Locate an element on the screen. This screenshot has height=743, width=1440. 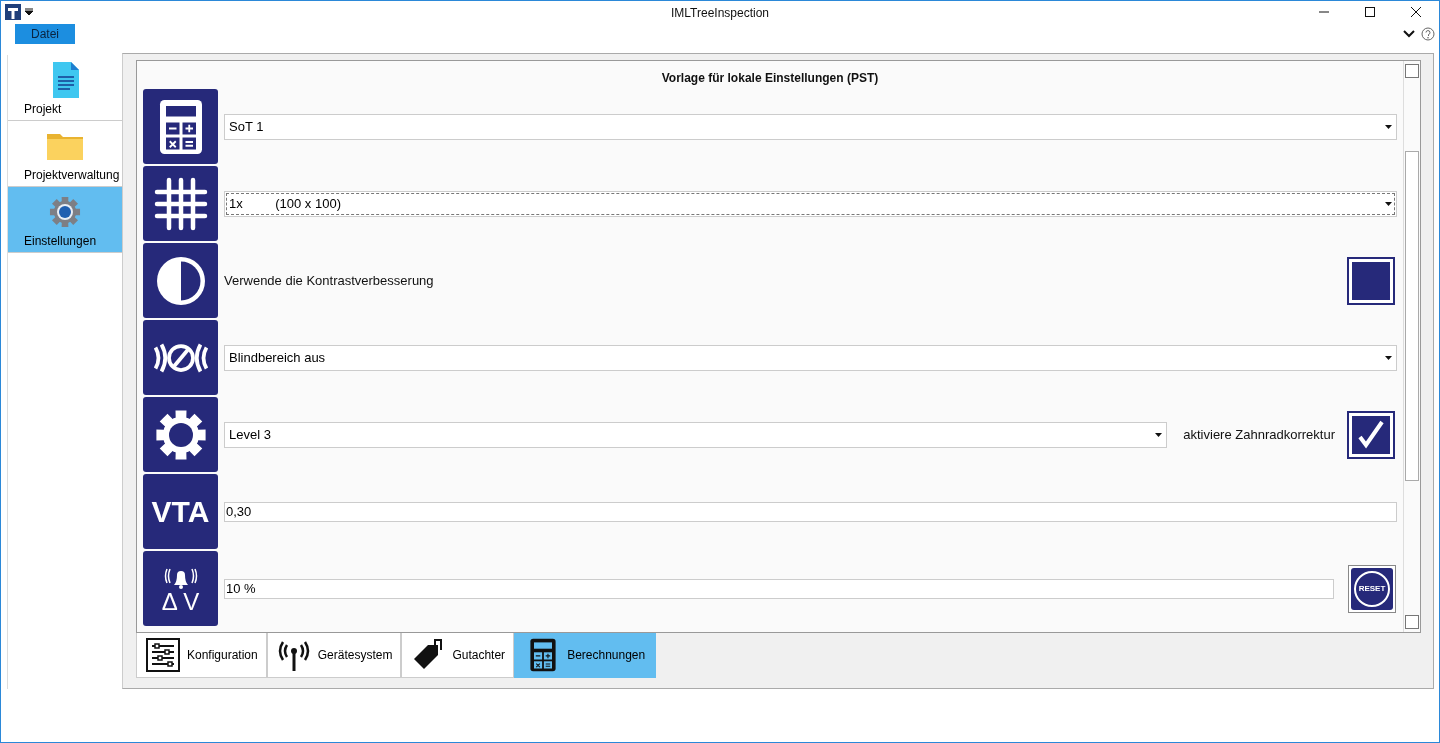
icon-label: VTA is located at coordinates (180, 511).